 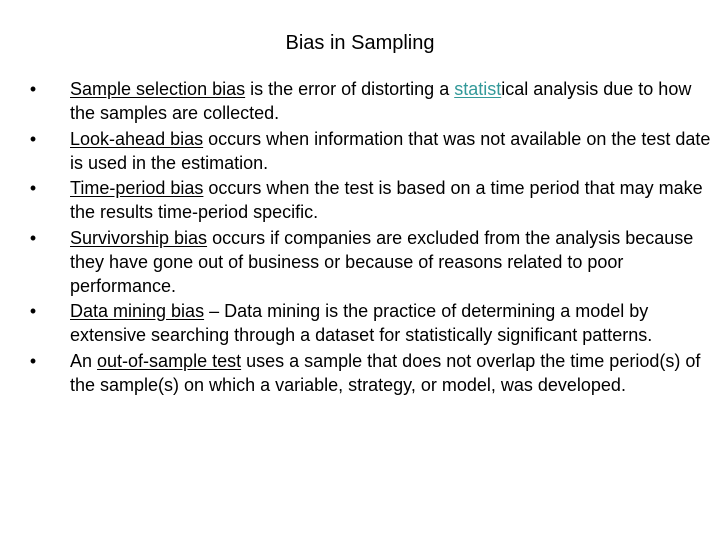 I want to click on statistical-link: statist, so click(x=477, y=89).